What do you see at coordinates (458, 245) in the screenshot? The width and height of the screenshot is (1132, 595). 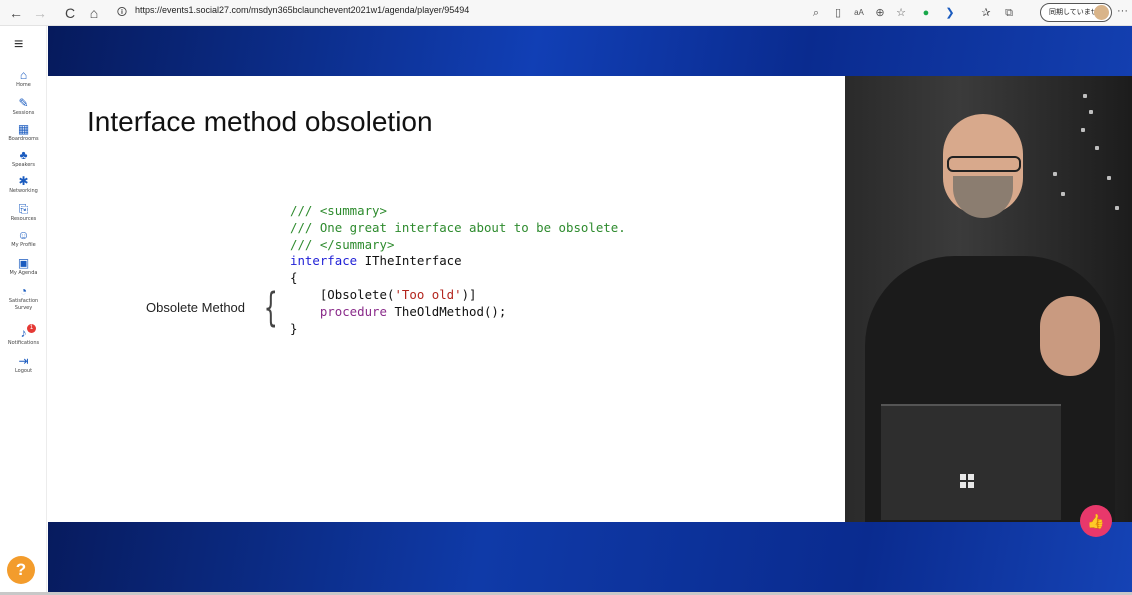 I see `code-line: /// </summary>` at bounding box center [458, 245].